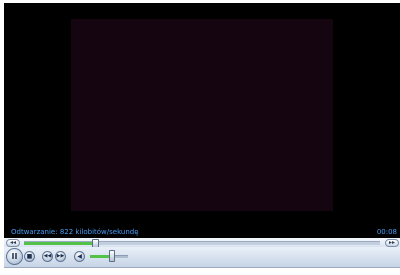 Image resolution: width=400 pixels, height=275 pixels. Describe the element at coordinates (392, 243) in the screenshot. I see `seek-right-button: ▸▸` at that location.